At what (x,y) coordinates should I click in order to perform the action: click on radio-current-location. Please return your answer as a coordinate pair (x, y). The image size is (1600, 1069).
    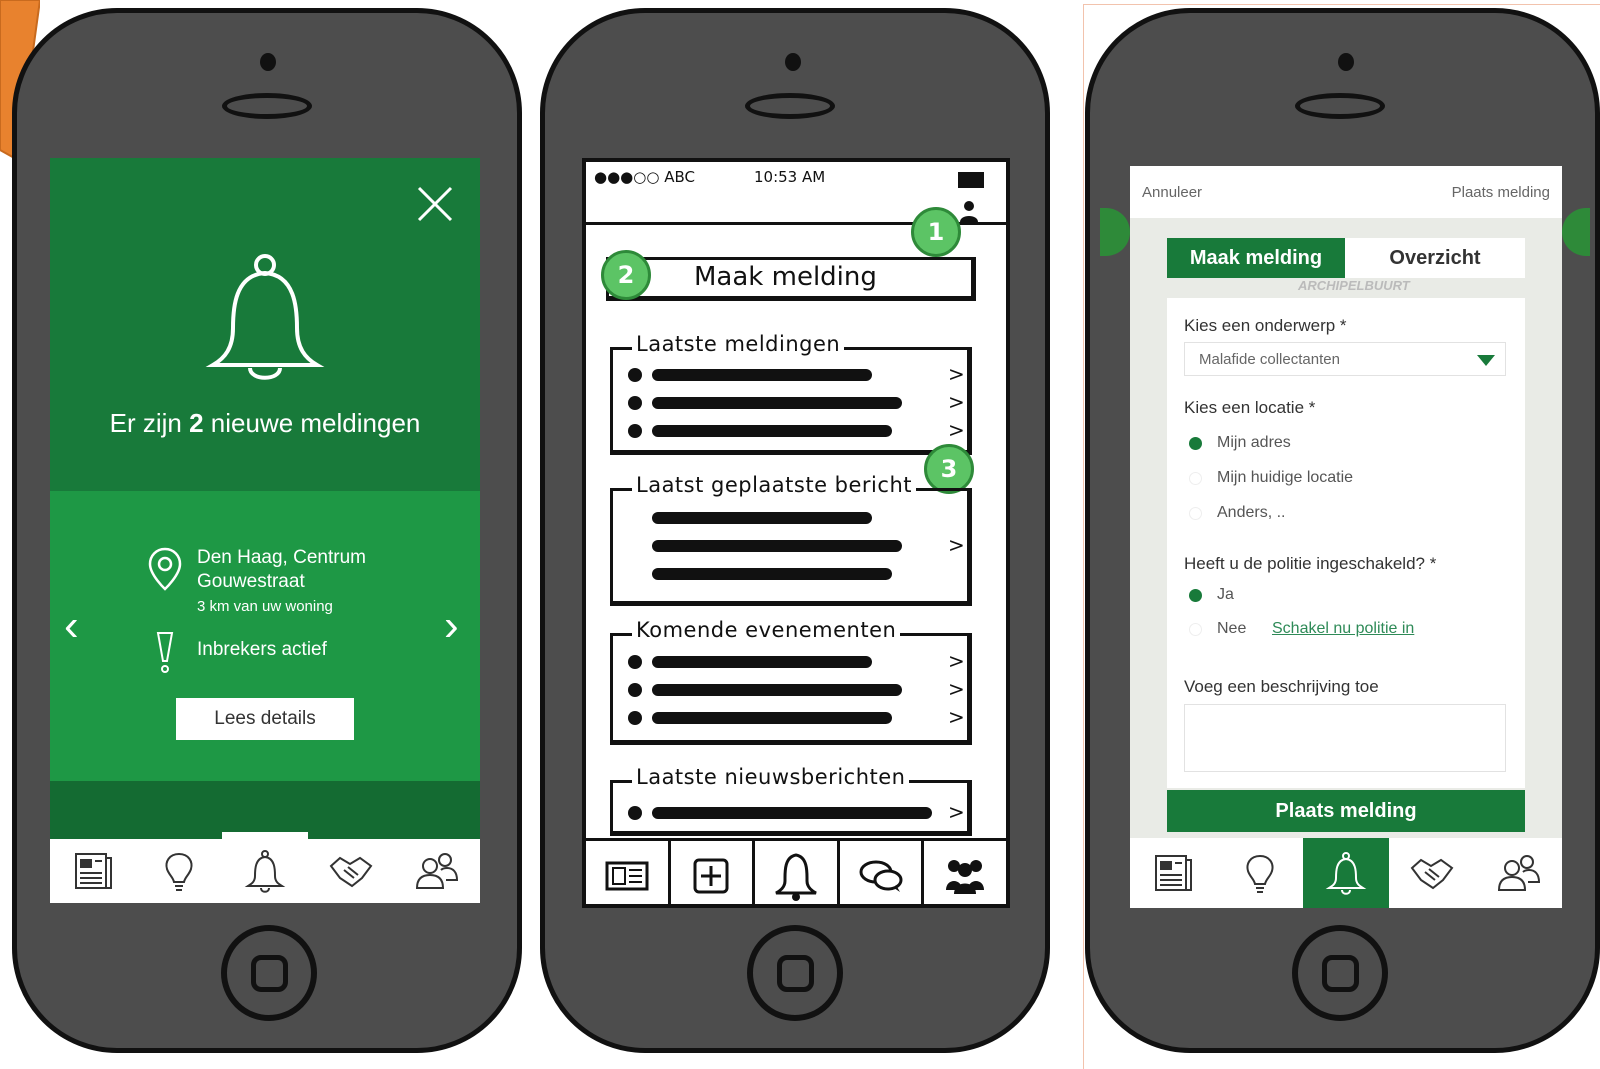
    Looking at the image, I should click on (1195, 478).